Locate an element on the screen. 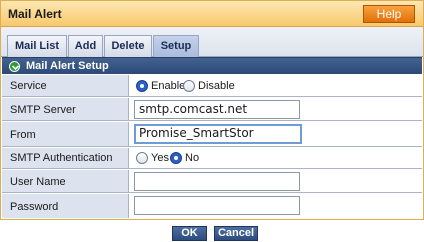 Image resolution: width=424 pixels, height=242 pixels. tab-add: Add is located at coordinates (85, 46).